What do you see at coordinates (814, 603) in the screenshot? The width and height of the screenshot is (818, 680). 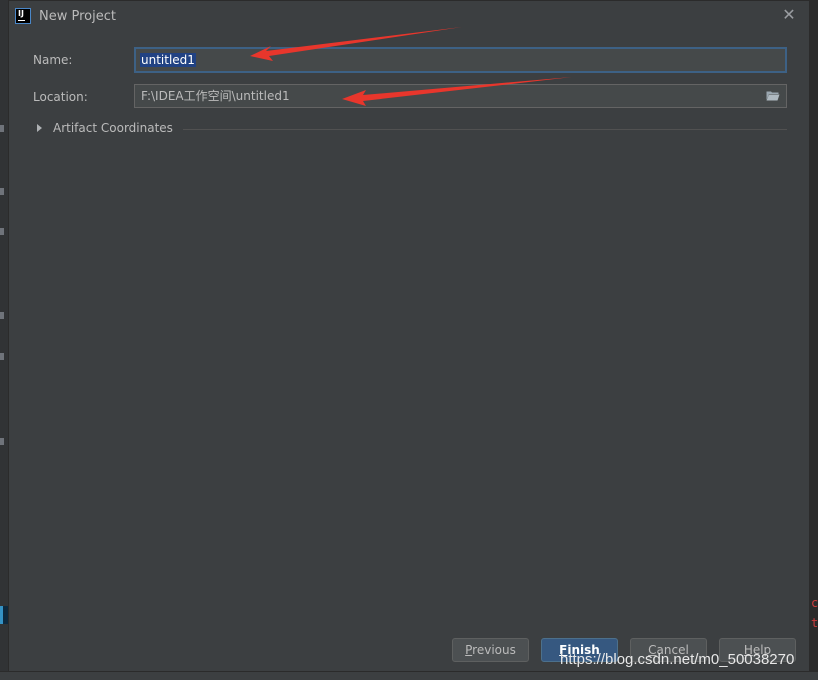 I see `code-fragment: c` at bounding box center [814, 603].